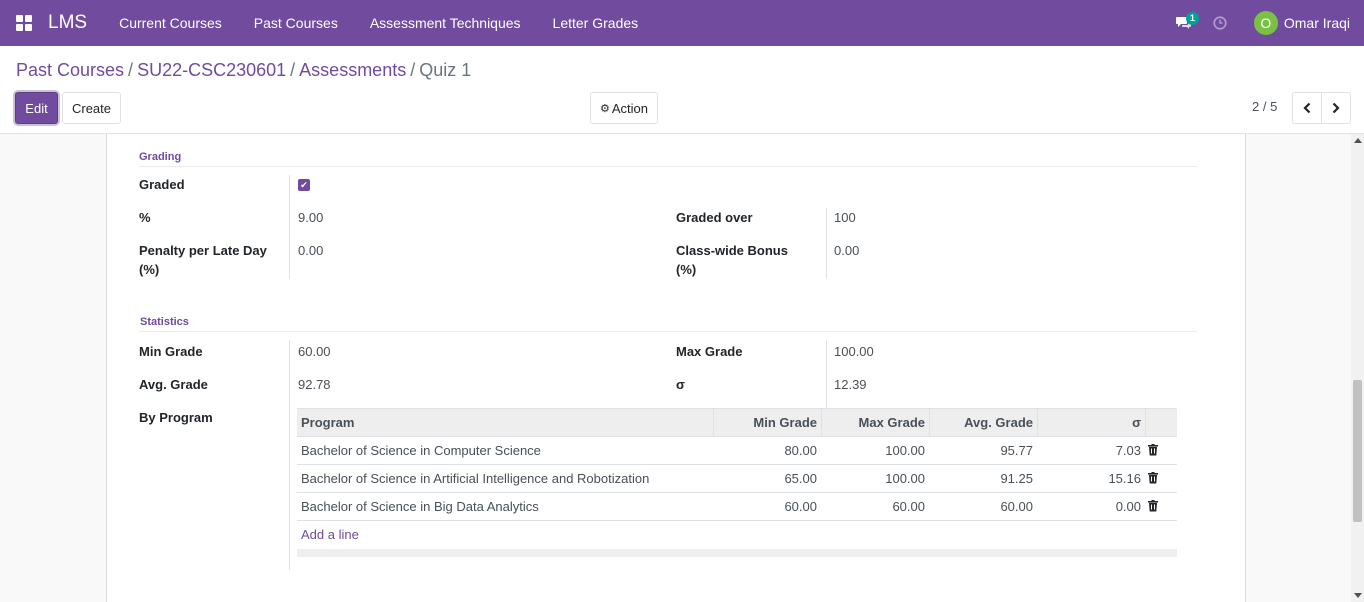 Image resolution: width=1364 pixels, height=602 pixels. I want to click on program-cell: Bachelor of Science in Computer Science, so click(421, 450).